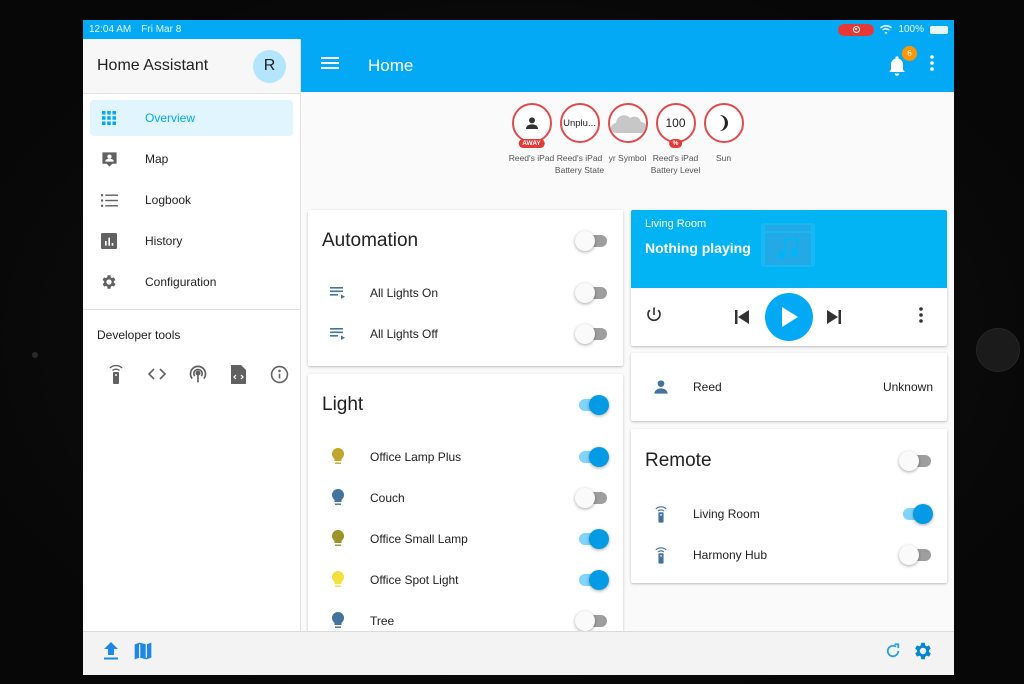  I want to click on broadcast-icon, so click(197, 374).